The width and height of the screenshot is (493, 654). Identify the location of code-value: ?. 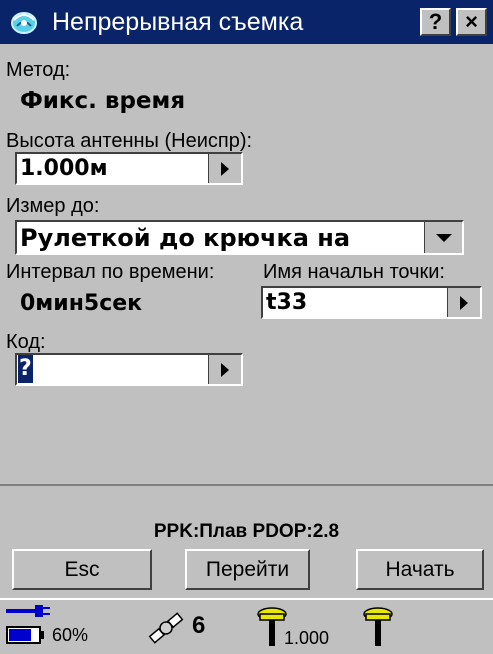
(25, 369).